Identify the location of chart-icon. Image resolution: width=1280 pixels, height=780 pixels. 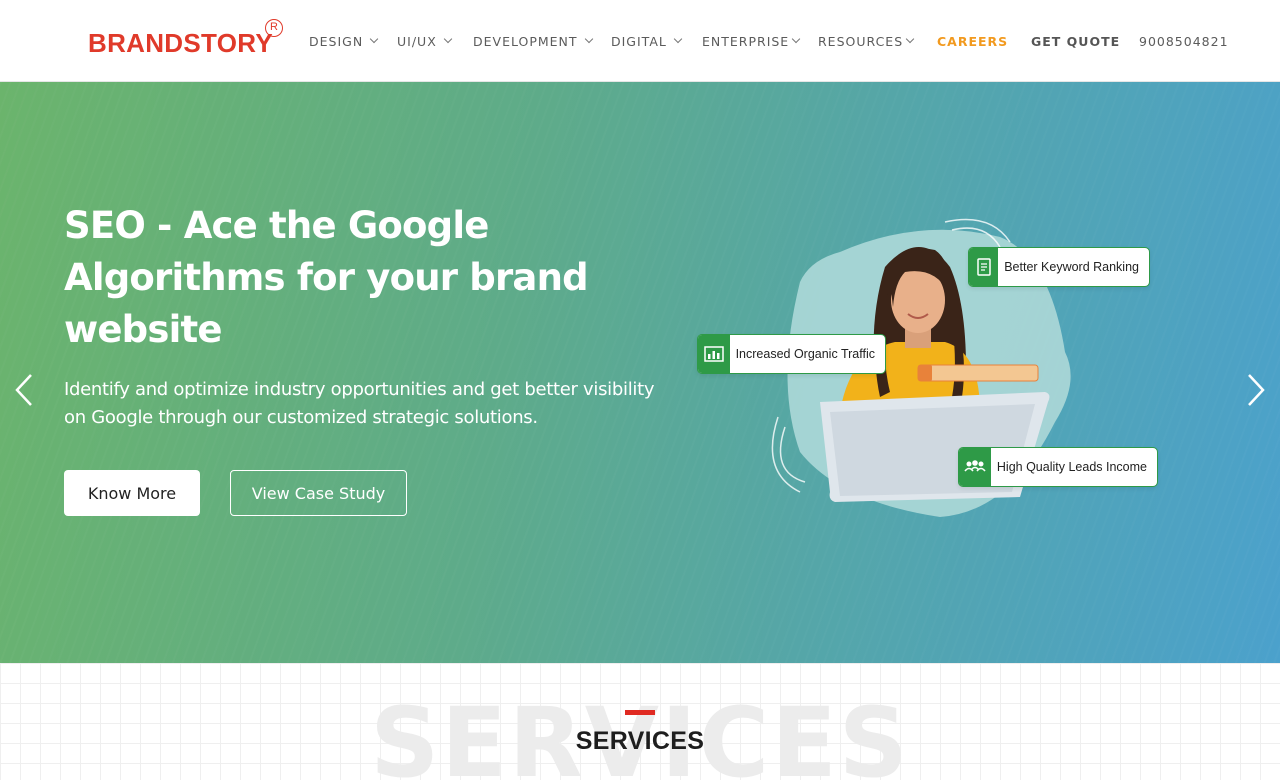
(714, 354).